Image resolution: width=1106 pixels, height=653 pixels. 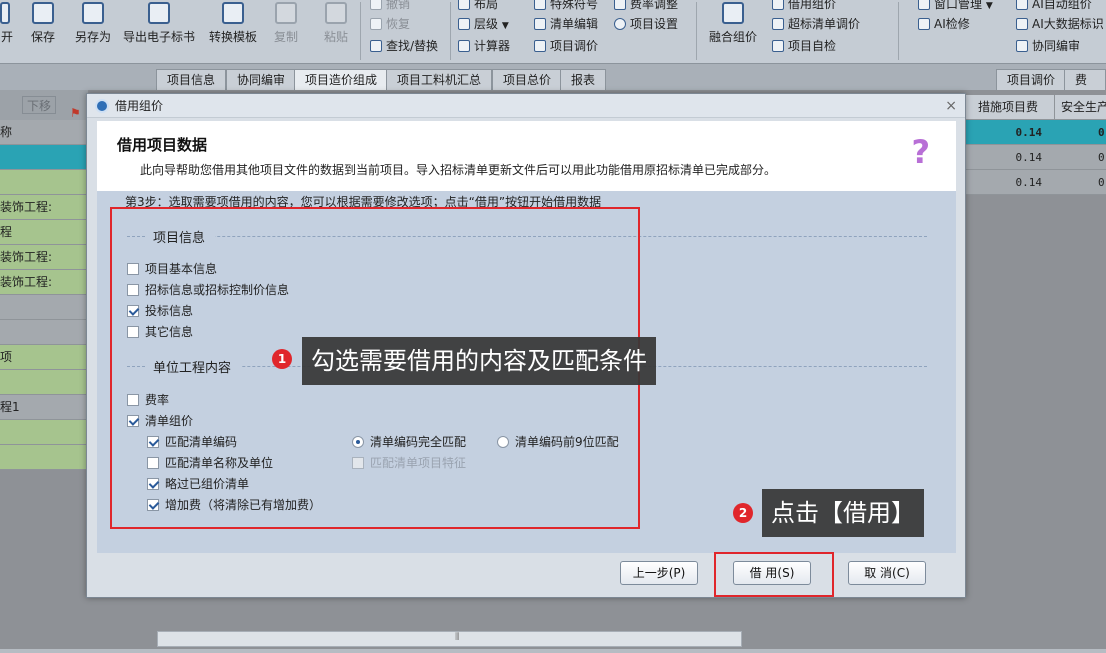 I want to click on tab-bar: 项目信息 协同编审 项目造价组成 项目工料机汇总 项目总价 报表 项目调价 费率, so click(x=553, y=77).